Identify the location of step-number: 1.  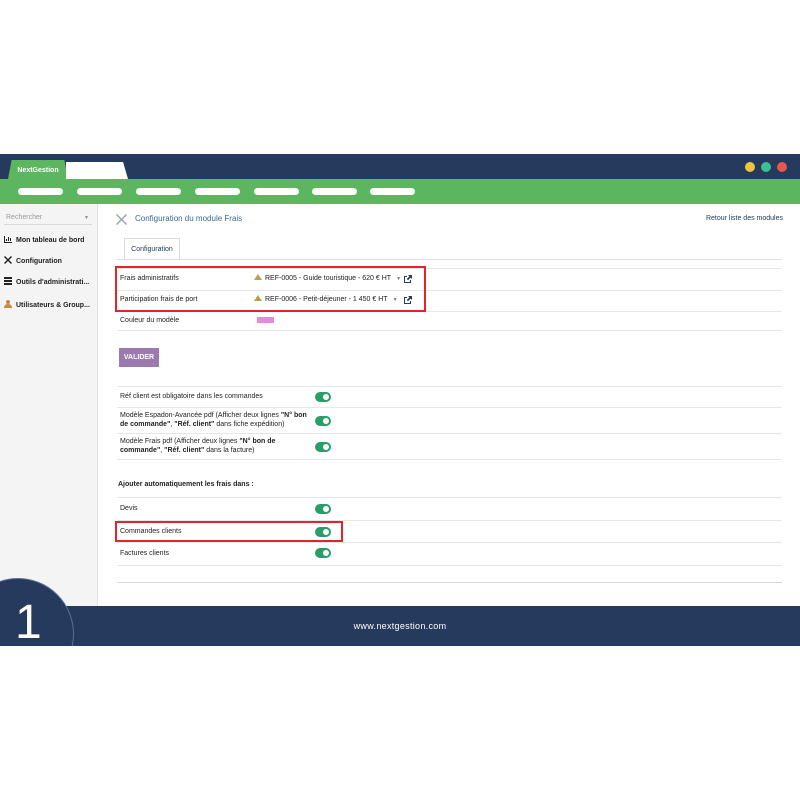
(28, 621).